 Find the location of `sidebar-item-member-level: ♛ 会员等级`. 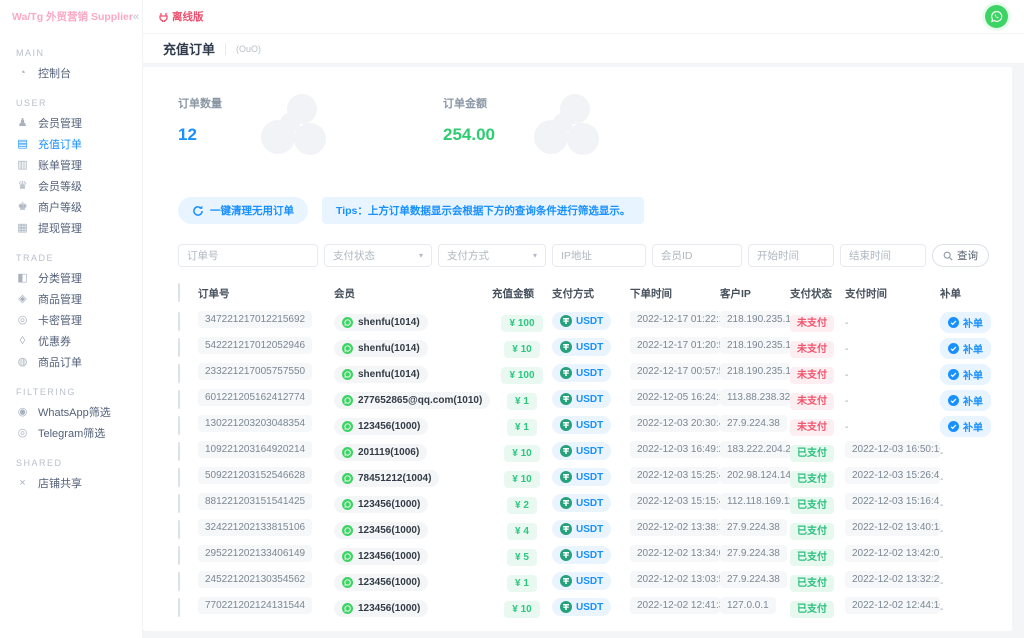

sidebar-item-member-level: ♛ 会员等级 is located at coordinates (71, 185).